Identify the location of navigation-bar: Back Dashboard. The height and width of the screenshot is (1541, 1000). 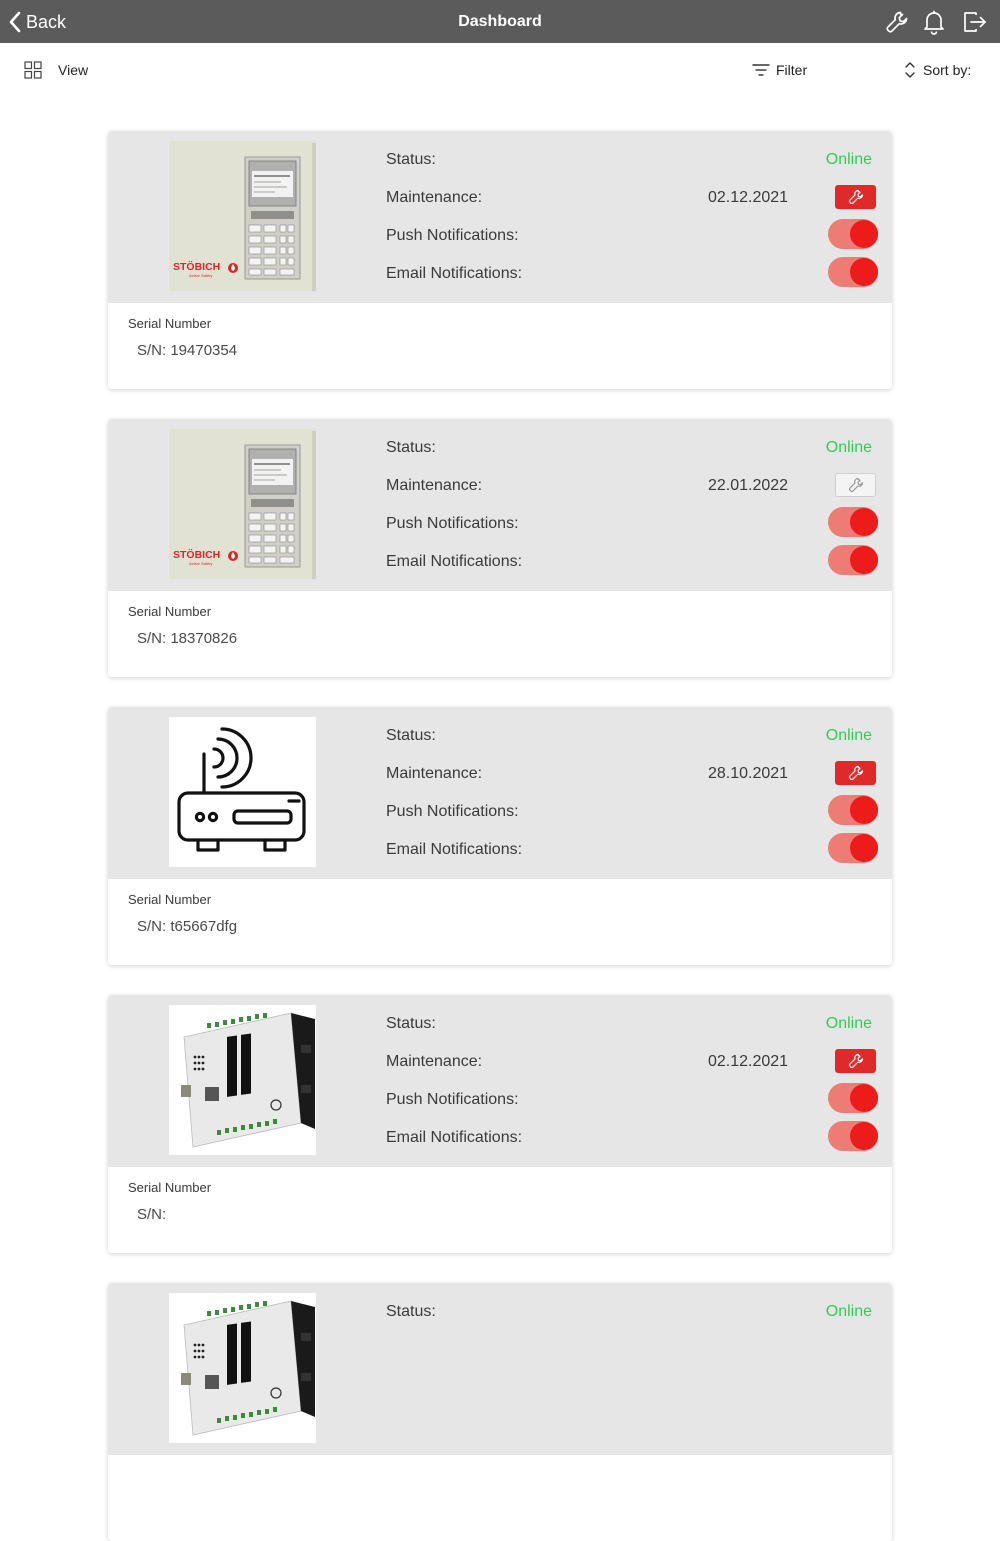
(500, 21).